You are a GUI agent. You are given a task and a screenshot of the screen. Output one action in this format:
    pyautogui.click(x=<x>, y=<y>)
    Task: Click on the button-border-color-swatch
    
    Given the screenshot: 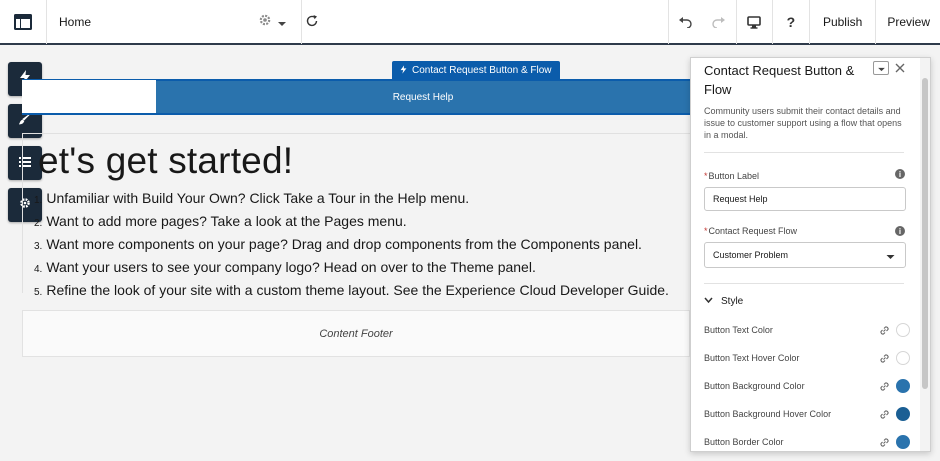 What is the action you would take?
    pyautogui.click(x=903, y=442)
    